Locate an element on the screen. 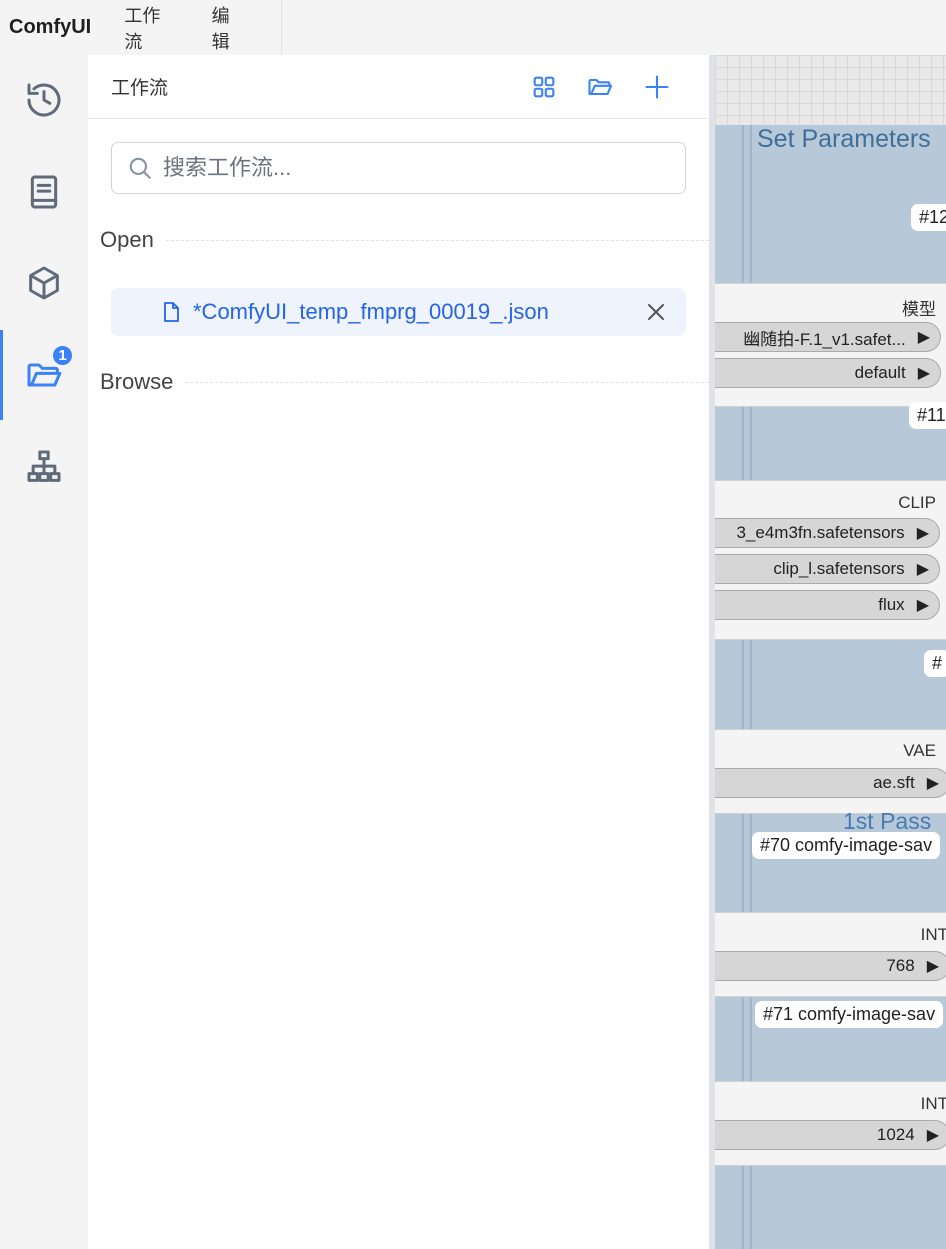  node-widget: 768 ▶ is located at coordinates (830, 966).